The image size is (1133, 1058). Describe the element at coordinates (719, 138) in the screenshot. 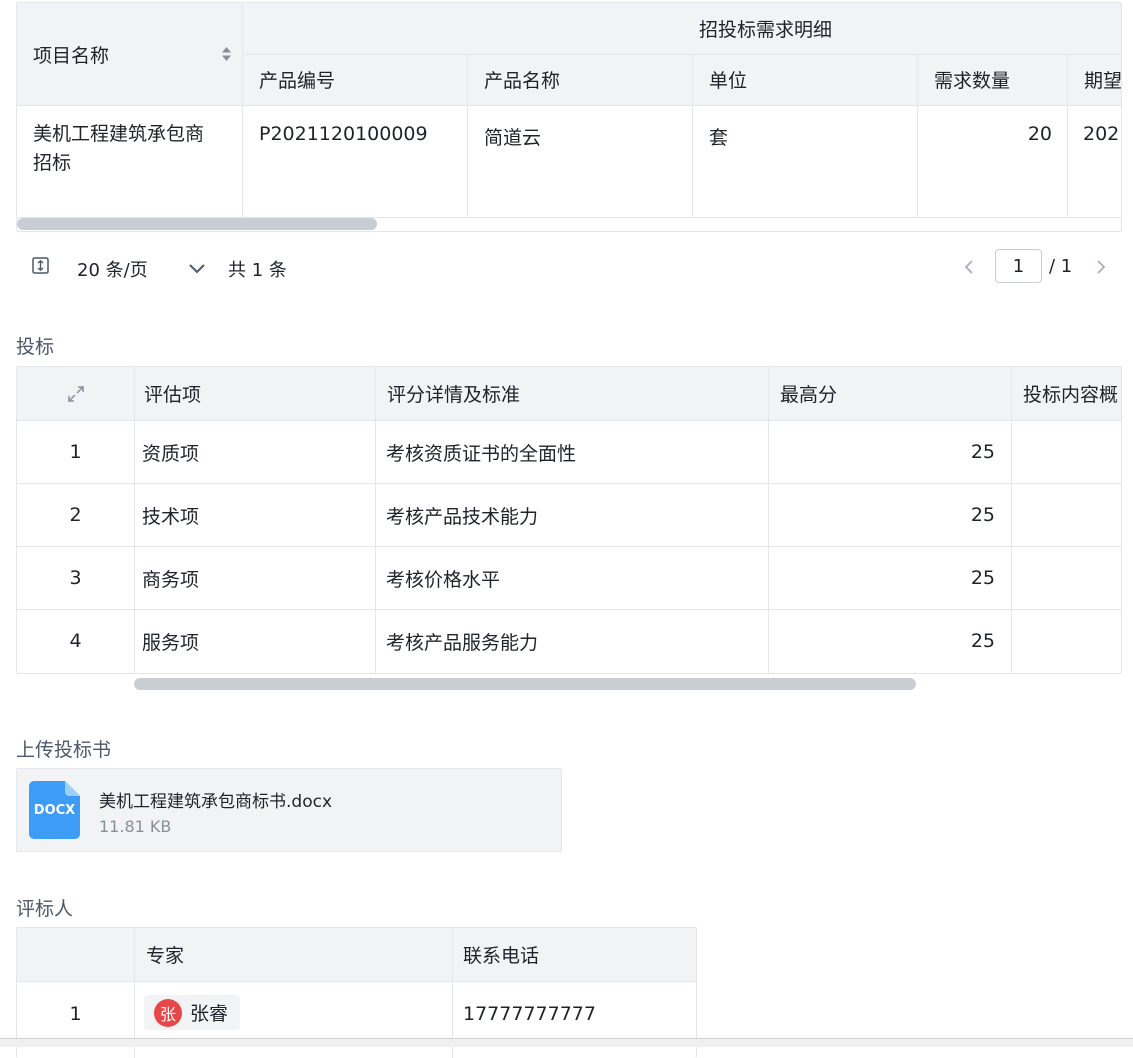

I see `cell-unit: 套` at that location.